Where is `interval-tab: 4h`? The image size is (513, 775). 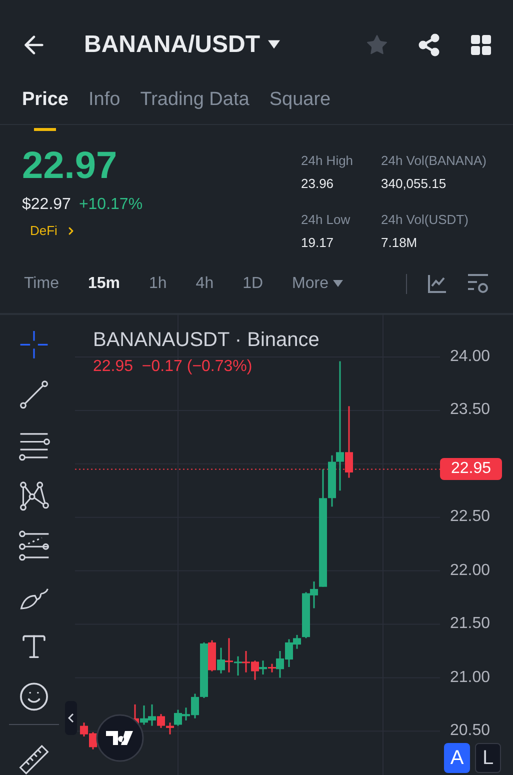 interval-tab: 4h is located at coordinates (205, 284).